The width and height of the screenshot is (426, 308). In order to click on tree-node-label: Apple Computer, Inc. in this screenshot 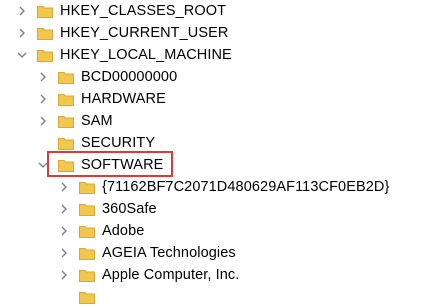, I will do `click(171, 275)`.